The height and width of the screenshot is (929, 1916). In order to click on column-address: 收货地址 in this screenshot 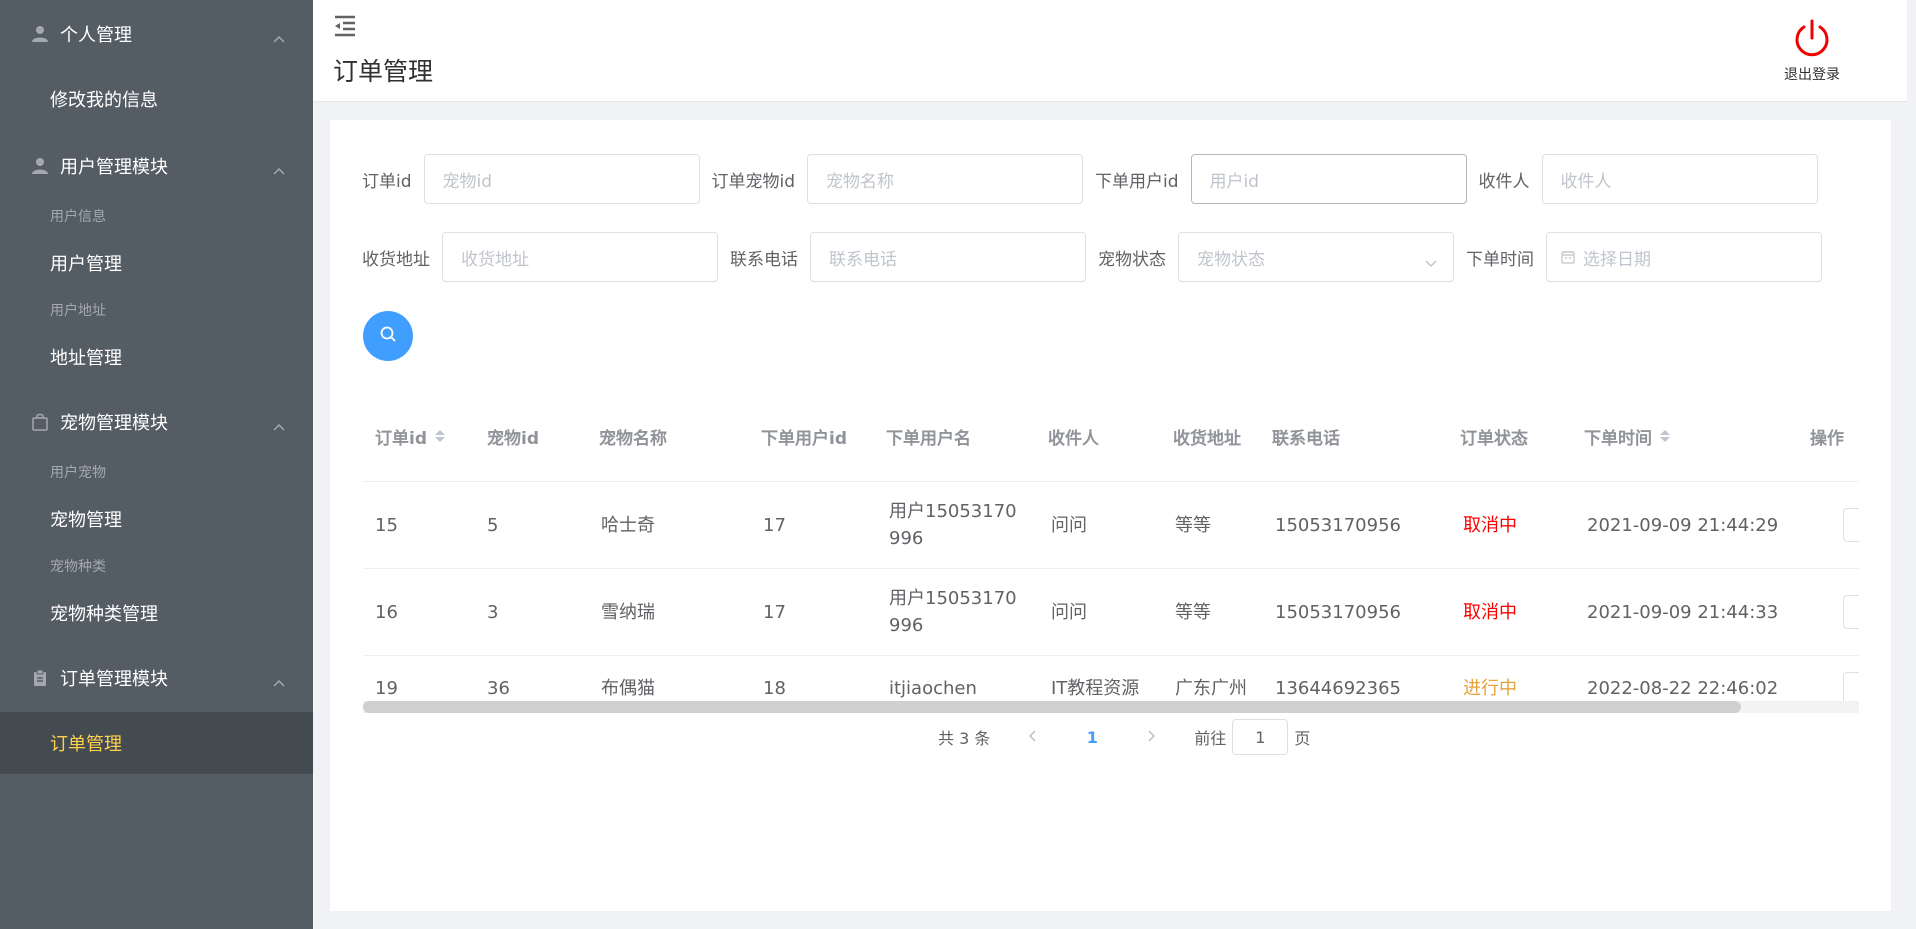, I will do `click(1207, 438)`.